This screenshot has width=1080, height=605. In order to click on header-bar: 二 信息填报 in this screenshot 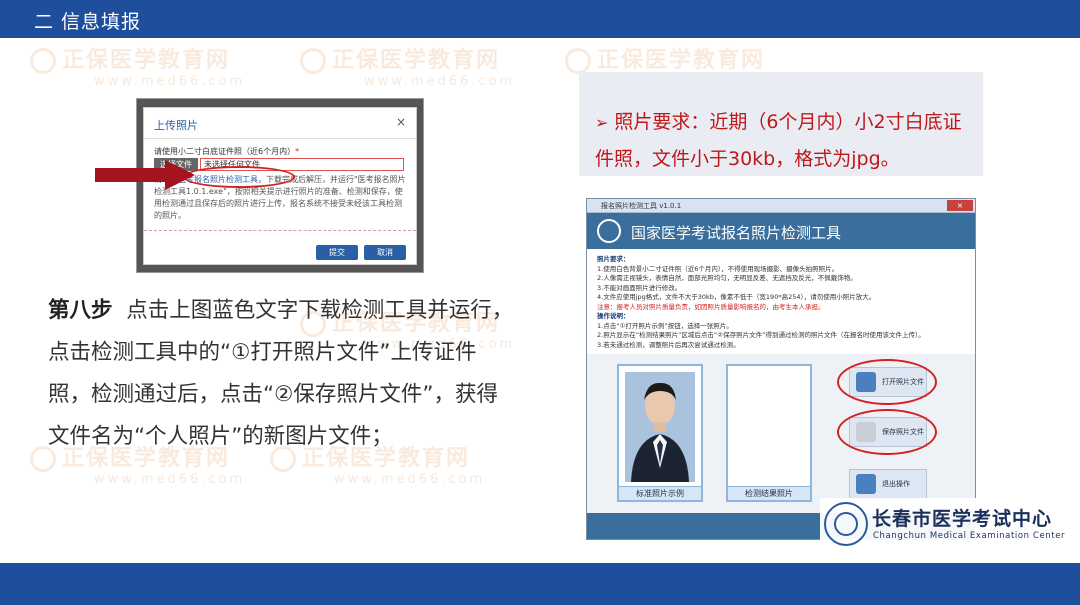, I will do `click(540, 19)`.